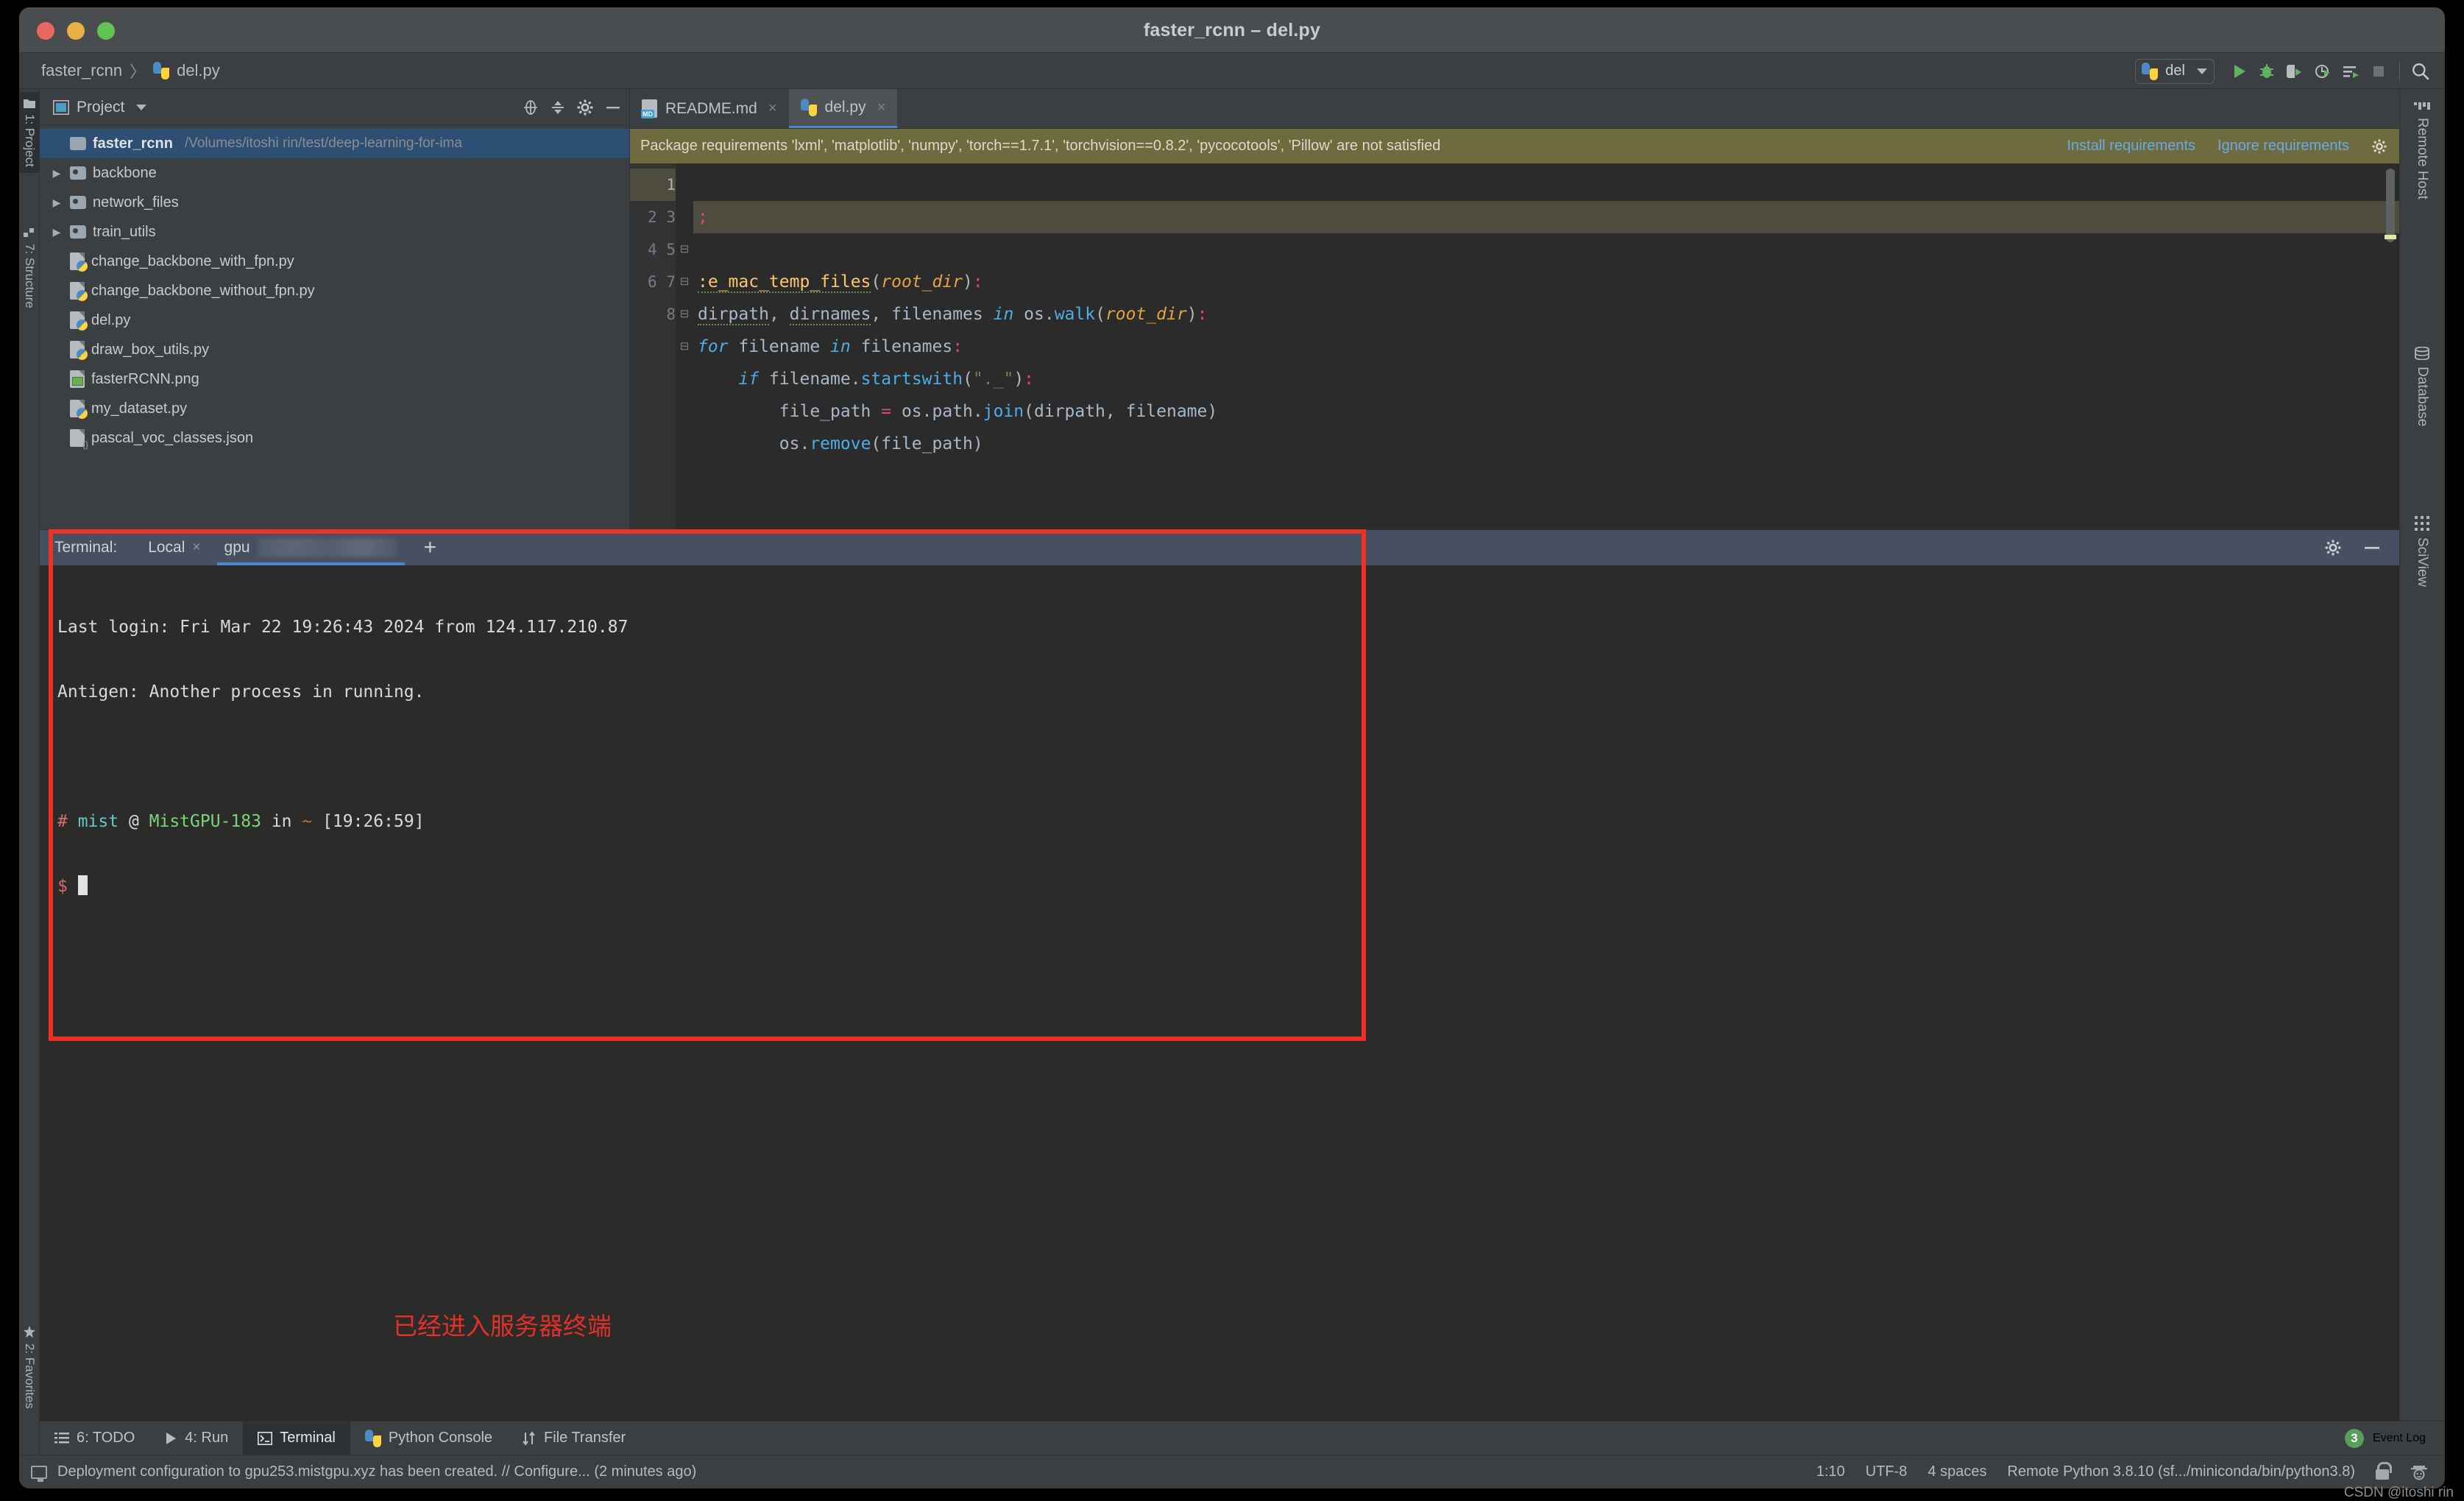 This screenshot has height=1501, width=2464. I want to click on terminal-tab-redacted-host, so click(327, 547).